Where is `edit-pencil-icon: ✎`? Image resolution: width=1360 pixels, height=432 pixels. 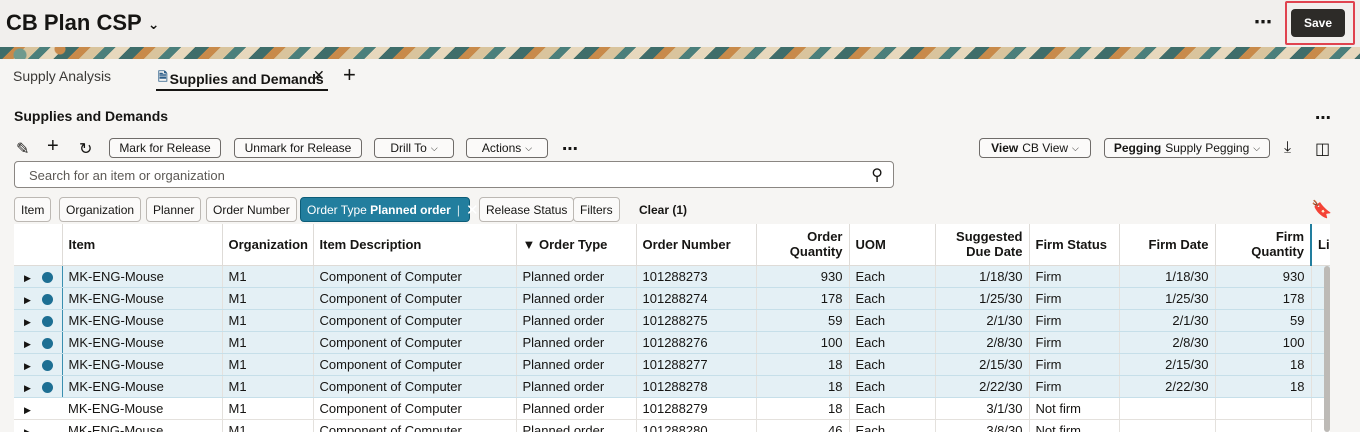 edit-pencil-icon: ✎ is located at coordinates (22, 149).